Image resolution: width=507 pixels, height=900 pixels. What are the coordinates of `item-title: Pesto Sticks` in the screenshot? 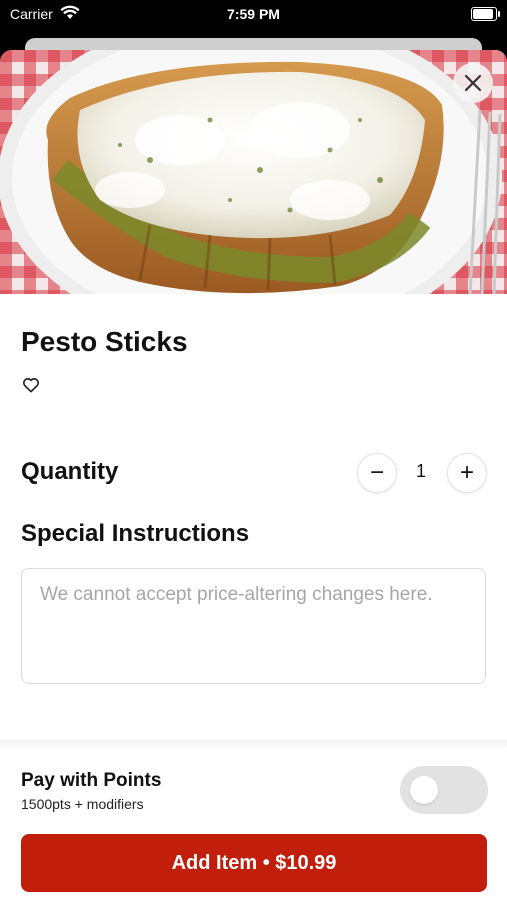 It's located at (104, 341).